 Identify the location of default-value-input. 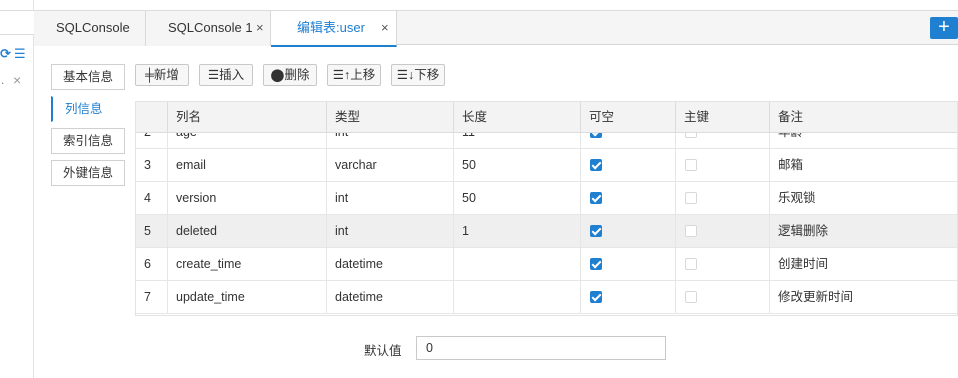
(541, 348).